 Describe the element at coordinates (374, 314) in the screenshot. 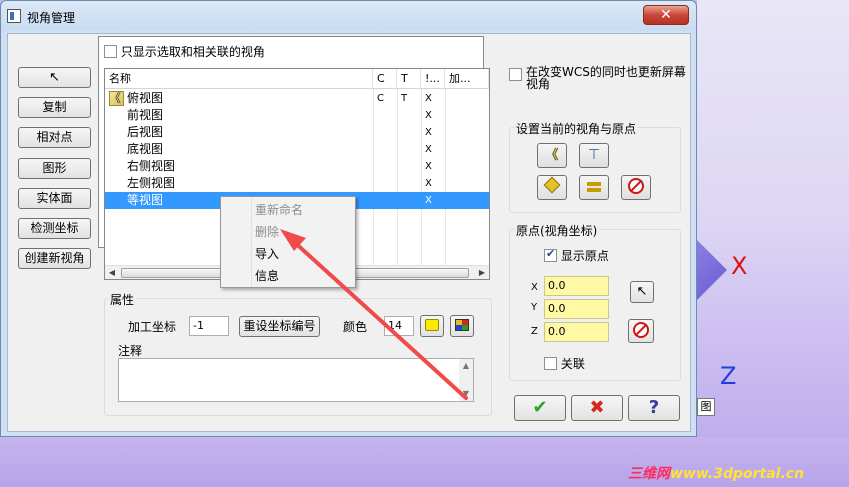

I see `annotation-arrow-icon` at that location.